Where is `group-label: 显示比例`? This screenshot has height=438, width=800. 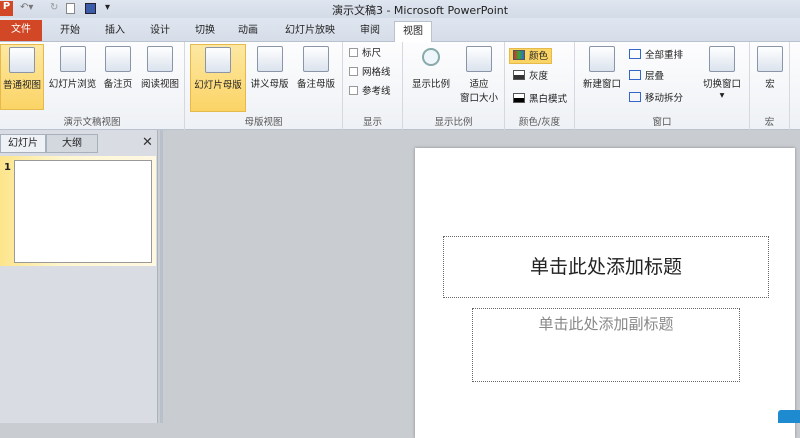 group-label: 显示比例 is located at coordinates (453, 122).